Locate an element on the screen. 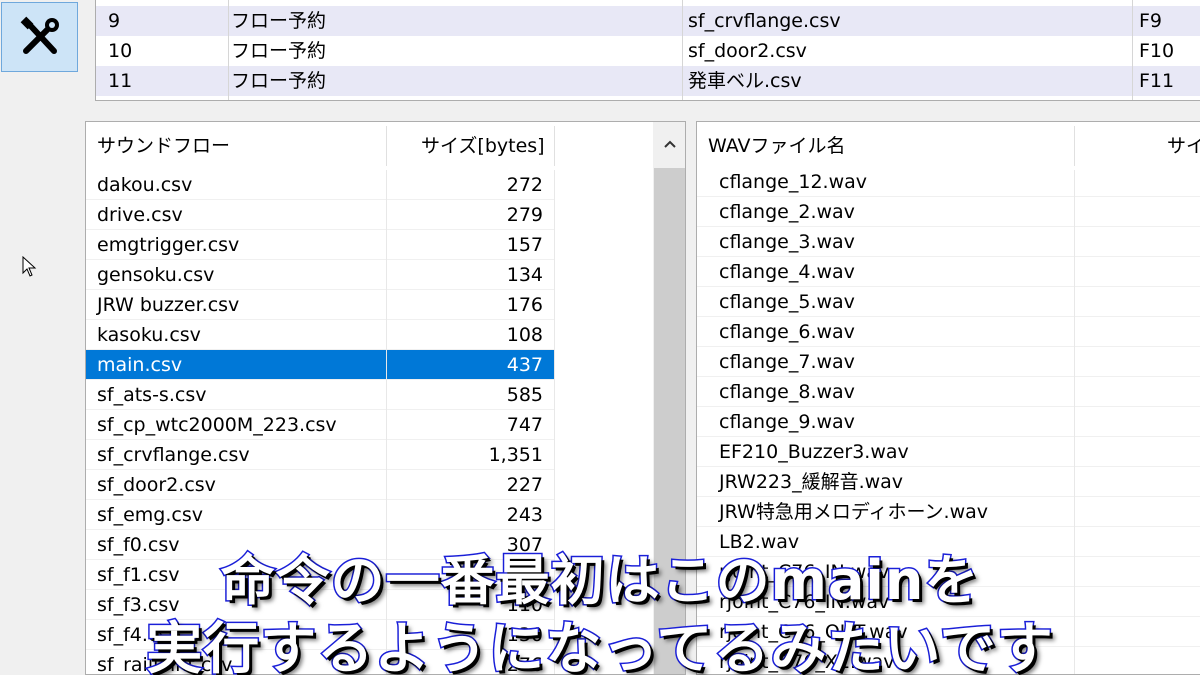  flow-file-size: 227 is located at coordinates (524, 485).